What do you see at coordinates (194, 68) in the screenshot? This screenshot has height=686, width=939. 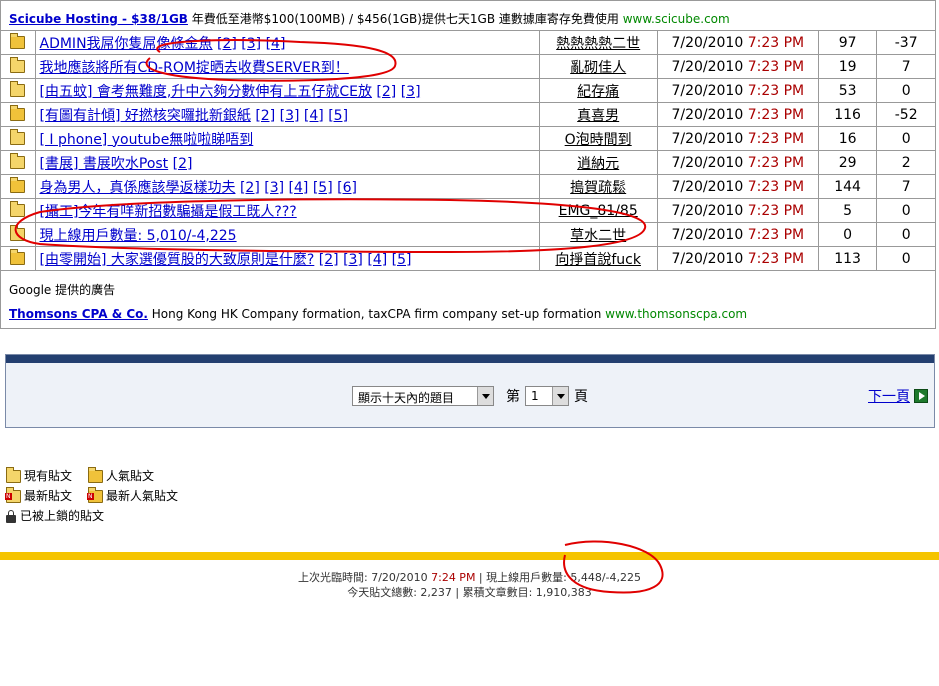 I see `topic-title-link: 我地應該將所有CD-ROM掟晒去收費SERVER到！` at bounding box center [194, 68].